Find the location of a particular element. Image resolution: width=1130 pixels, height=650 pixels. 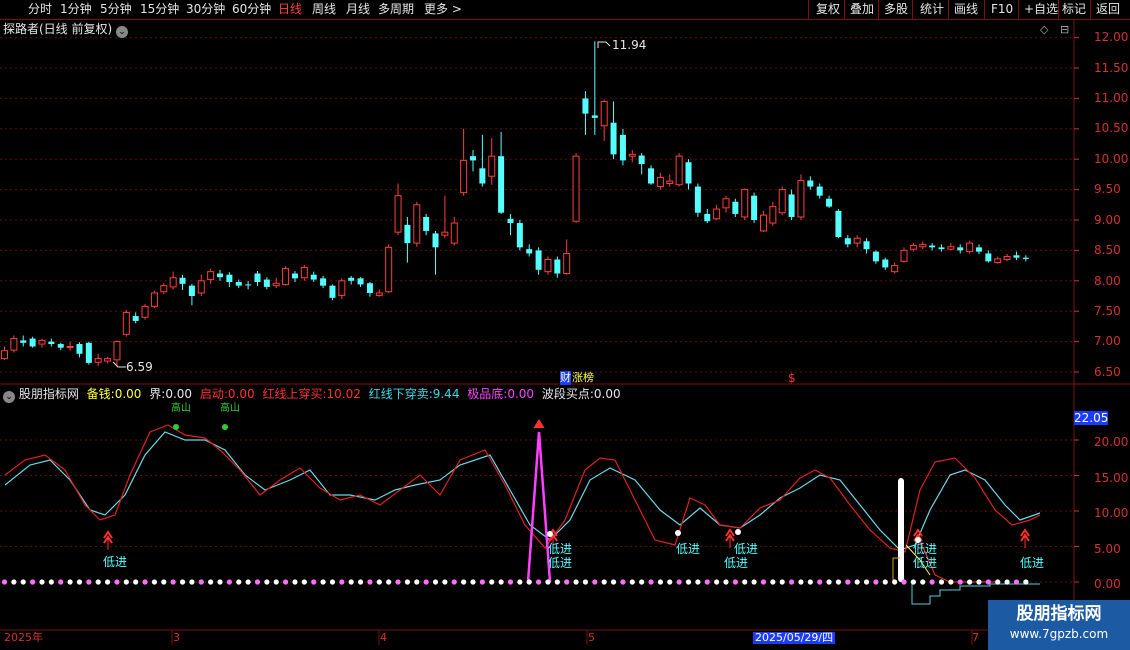

crossing-dot is located at coordinates (678, 533).